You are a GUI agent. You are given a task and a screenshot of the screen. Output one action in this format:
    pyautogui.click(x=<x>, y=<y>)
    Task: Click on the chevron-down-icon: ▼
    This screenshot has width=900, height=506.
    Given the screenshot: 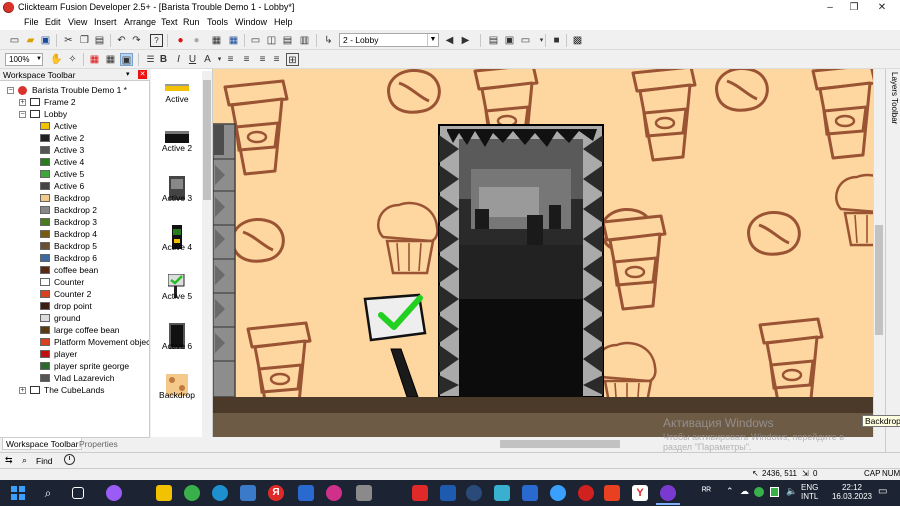 What is the action you would take?
    pyautogui.click(x=432, y=40)
    